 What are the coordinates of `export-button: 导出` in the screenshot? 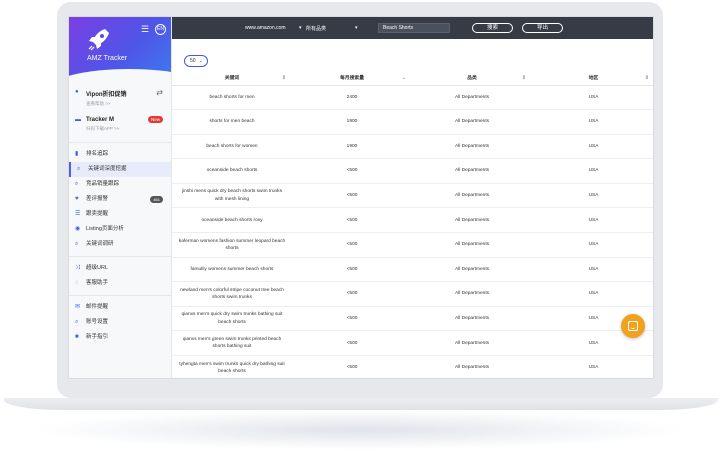 It's located at (542, 28).